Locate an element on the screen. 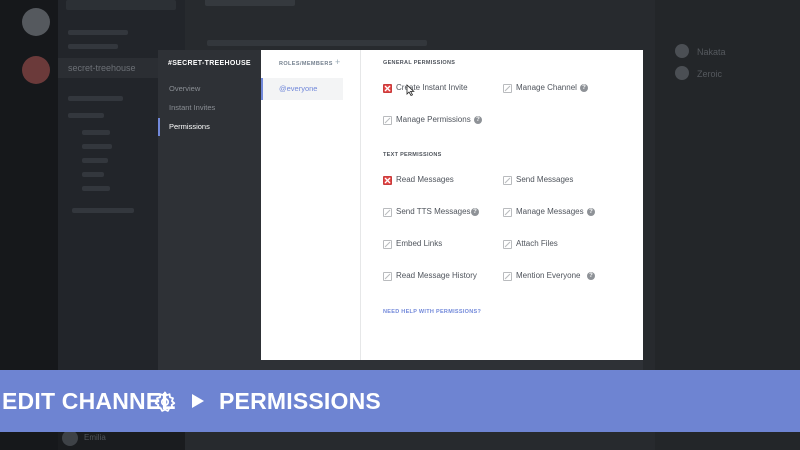  perm-embed-links: Embed Links is located at coordinates (438, 244).